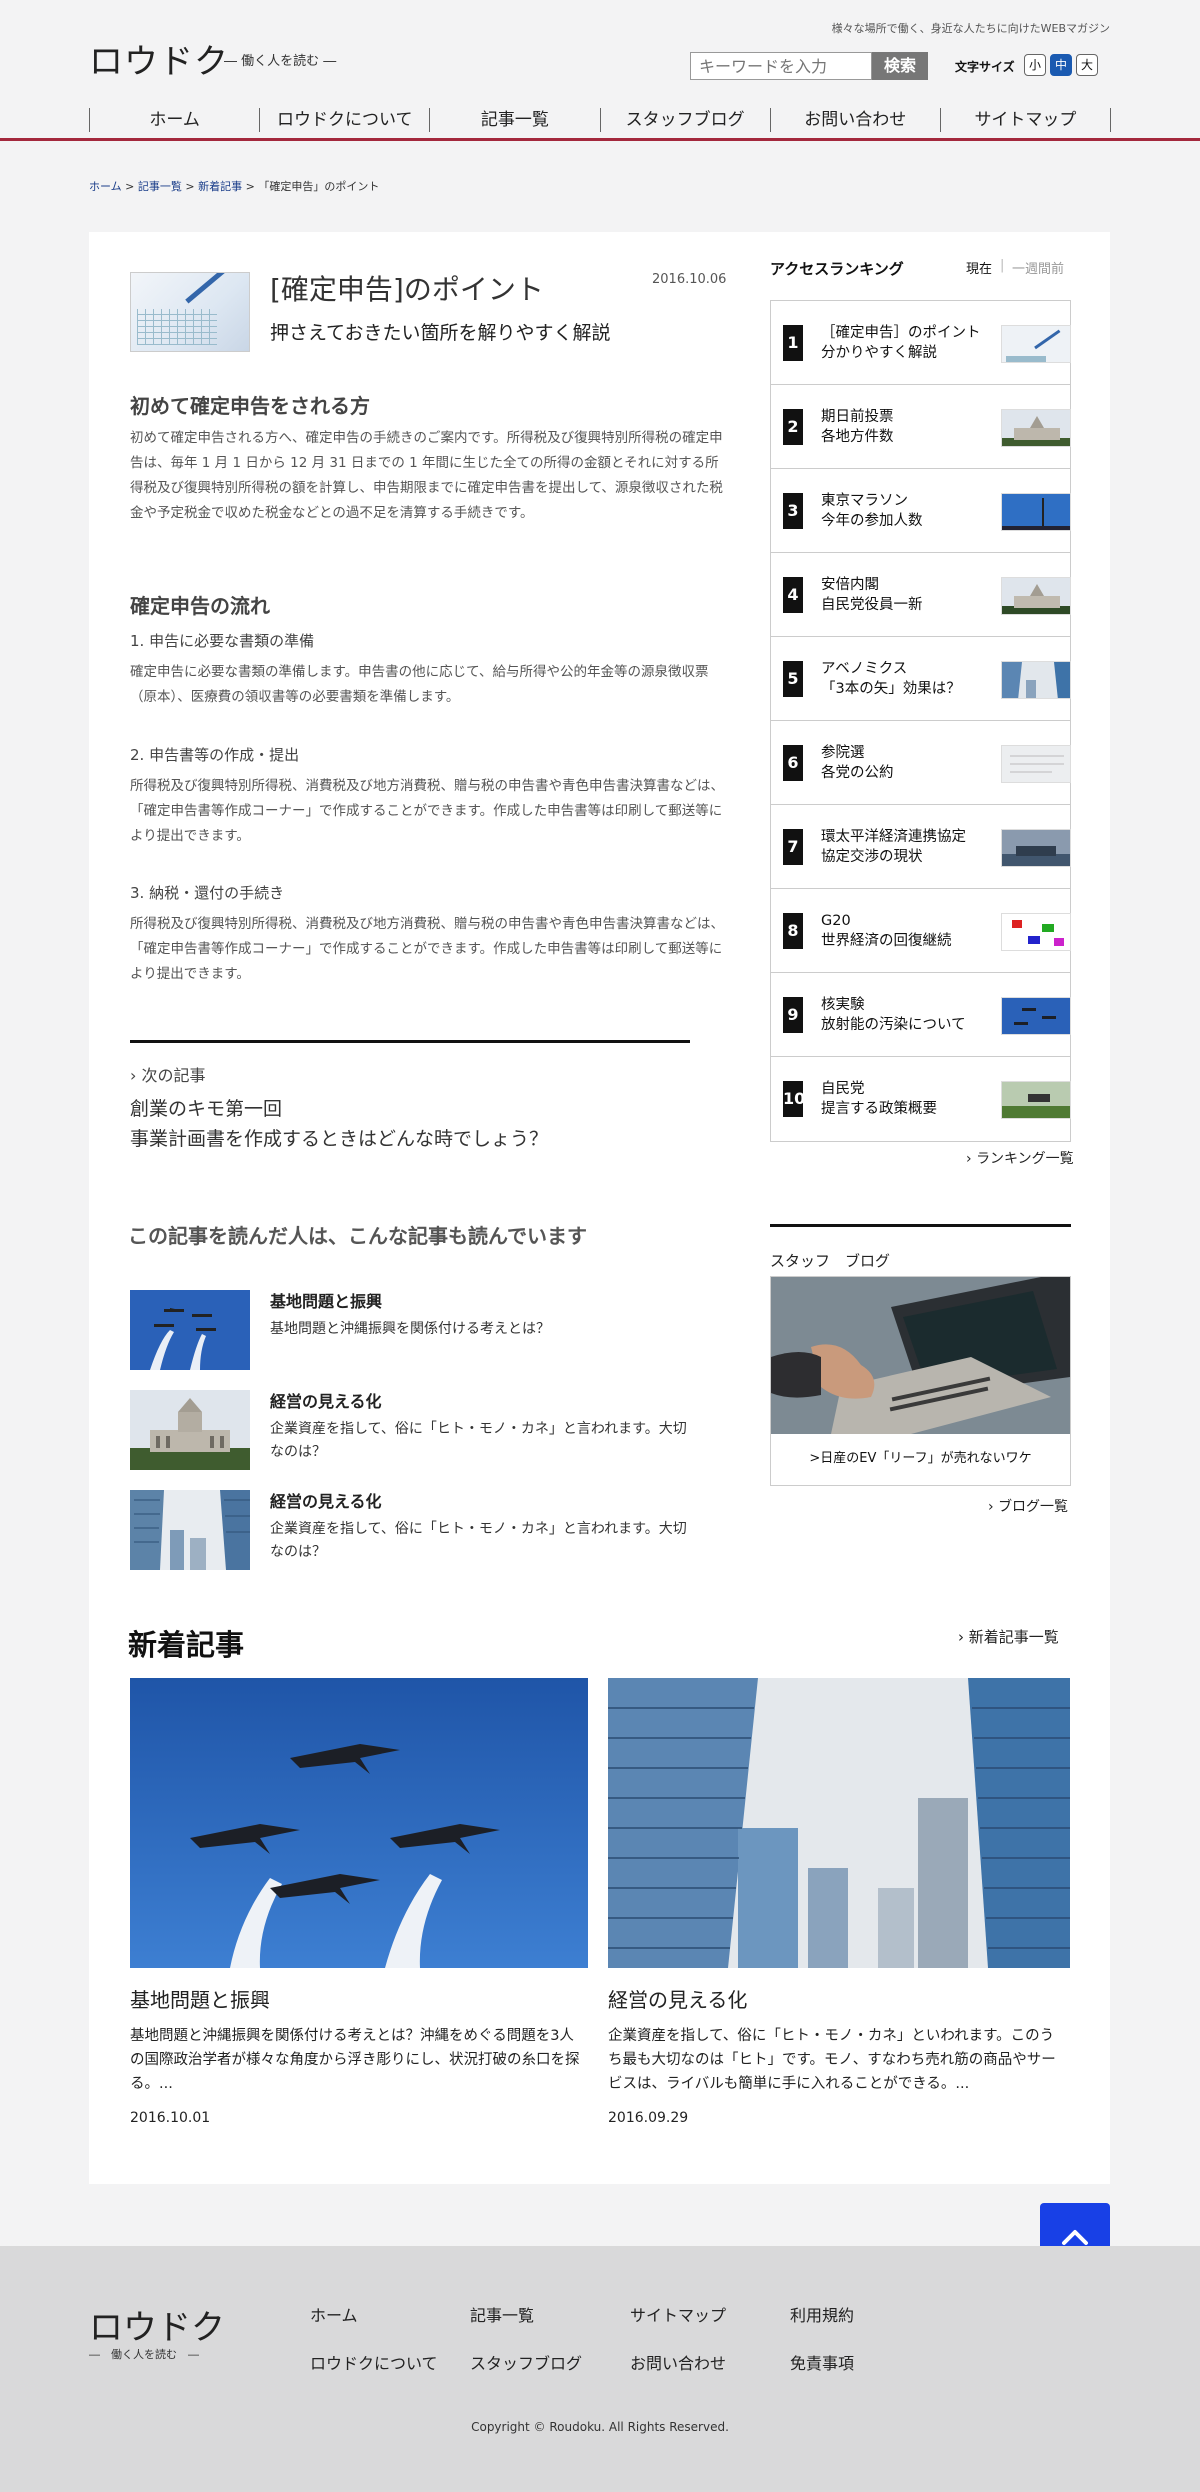 This screenshot has width=1200, height=2492. Describe the element at coordinates (190, 1430) in the screenshot. I see `related-thumbnail-diet` at that location.